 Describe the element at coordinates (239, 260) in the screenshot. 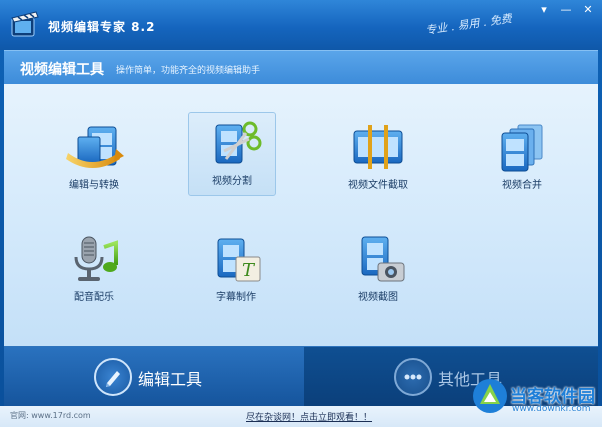

I see `film-subtitle-icon: T` at that location.